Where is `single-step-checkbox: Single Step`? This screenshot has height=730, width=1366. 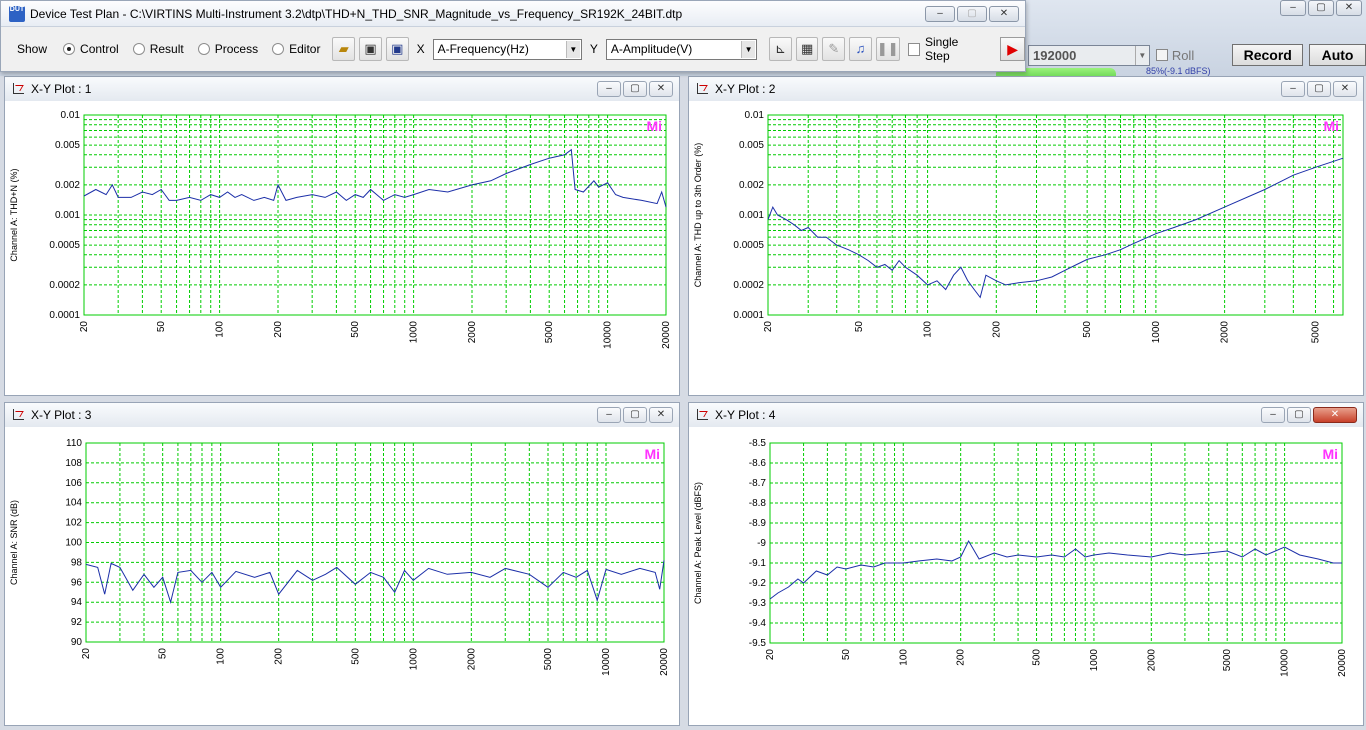
single-step-checkbox: Single Step is located at coordinates (945, 49).